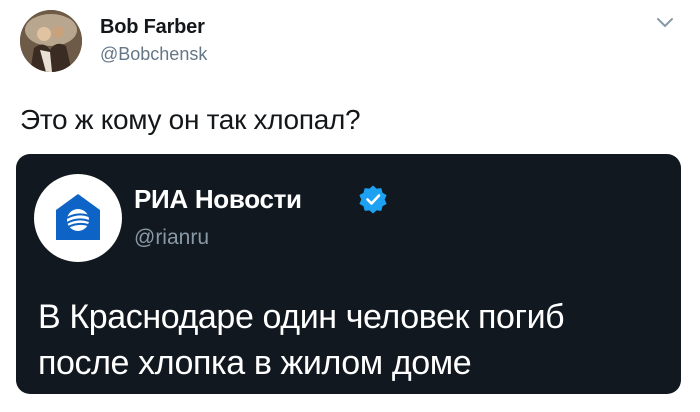  What do you see at coordinates (218, 199) in the screenshot?
I see `quoted-author-name: РИА Новости` at bounding box center [218, 199].